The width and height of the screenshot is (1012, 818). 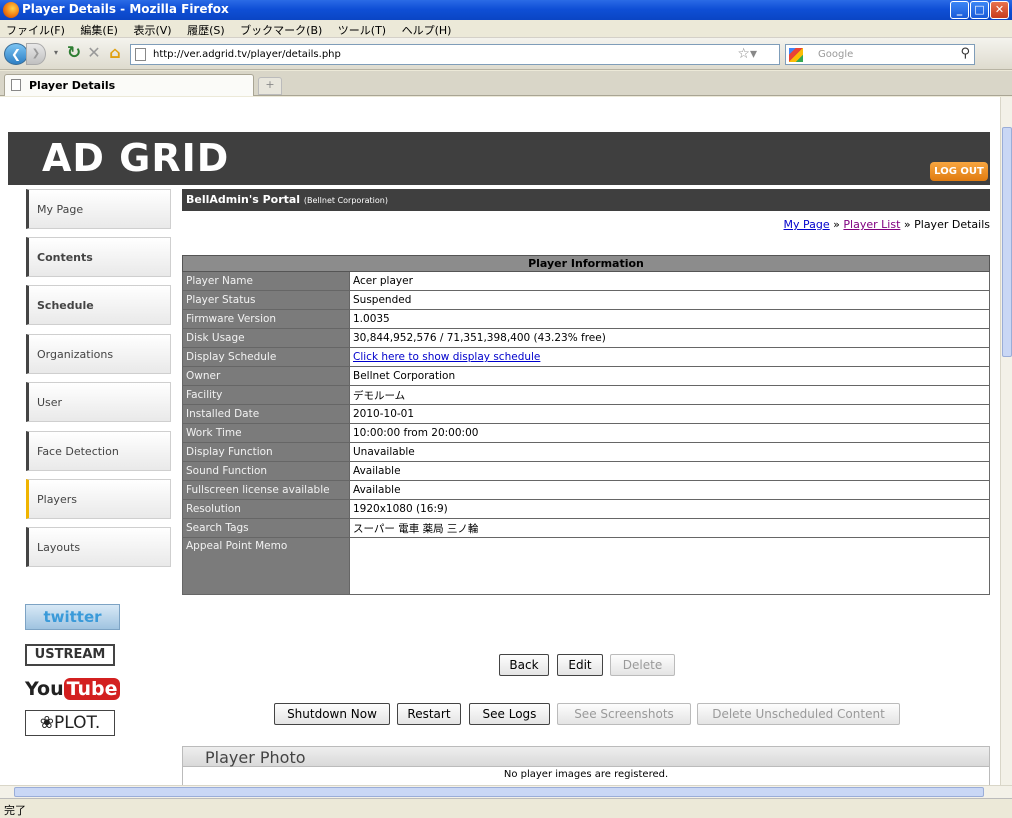 I want to click on row-value: Suspended, so click(x=669, y=300).